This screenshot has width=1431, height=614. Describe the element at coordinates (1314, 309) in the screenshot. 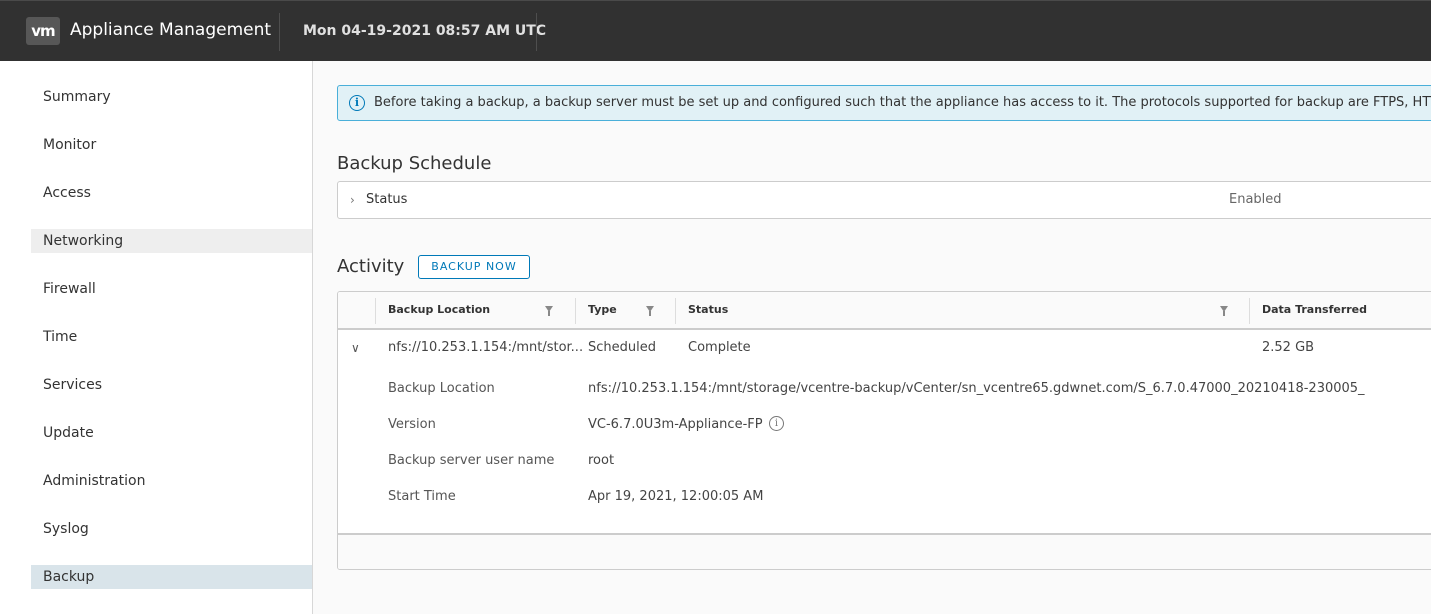

I see `column-header-data-transferred: Data Transferred` at that location.